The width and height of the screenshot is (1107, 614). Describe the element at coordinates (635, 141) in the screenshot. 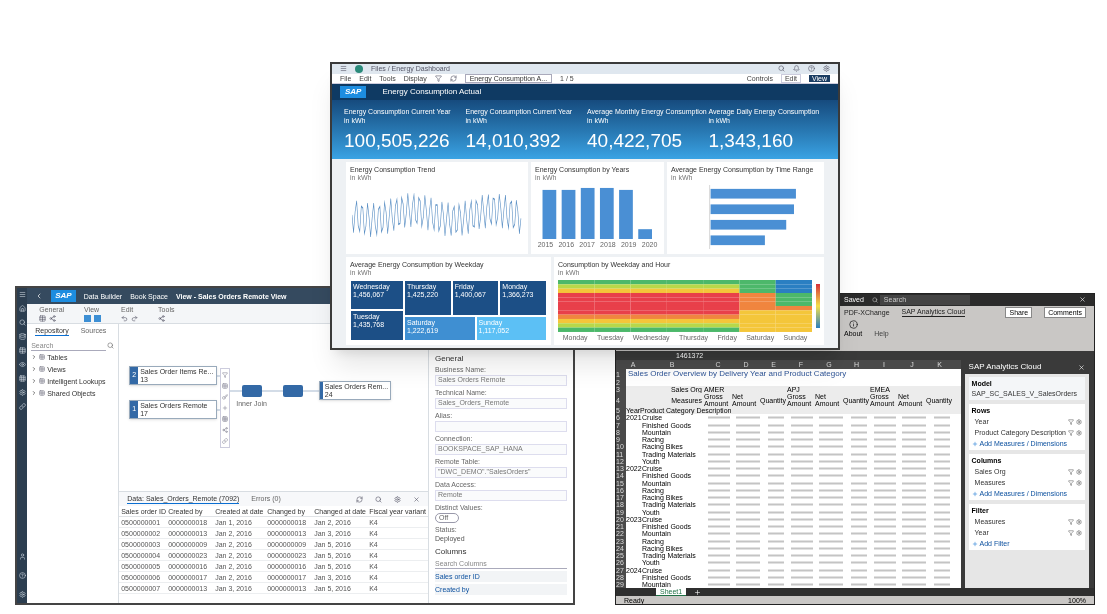

I see `kpi-value: 40,422,705` at that location.